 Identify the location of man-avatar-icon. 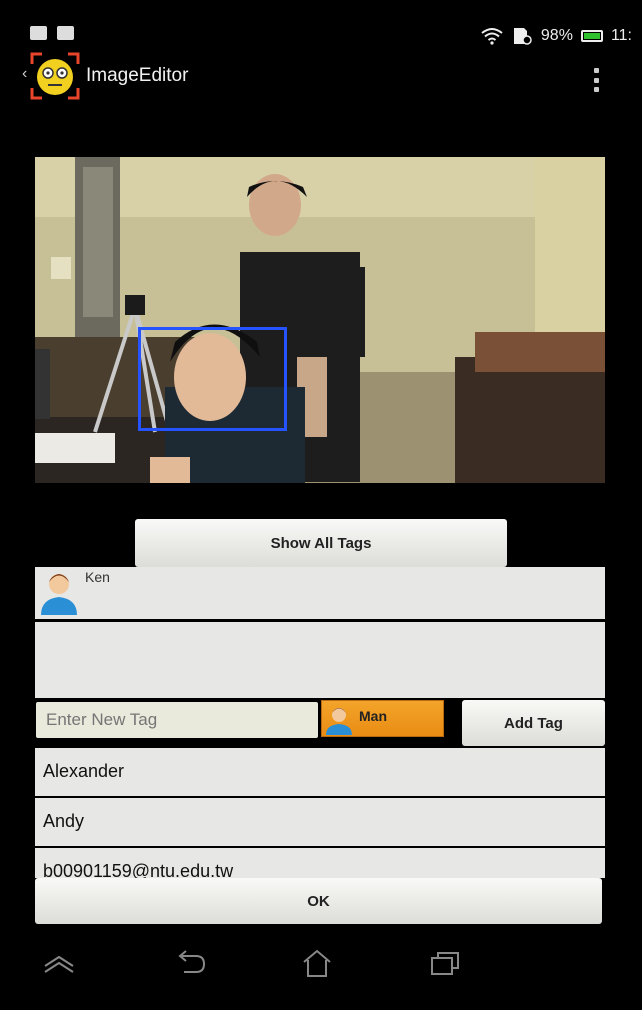
(339, 721).